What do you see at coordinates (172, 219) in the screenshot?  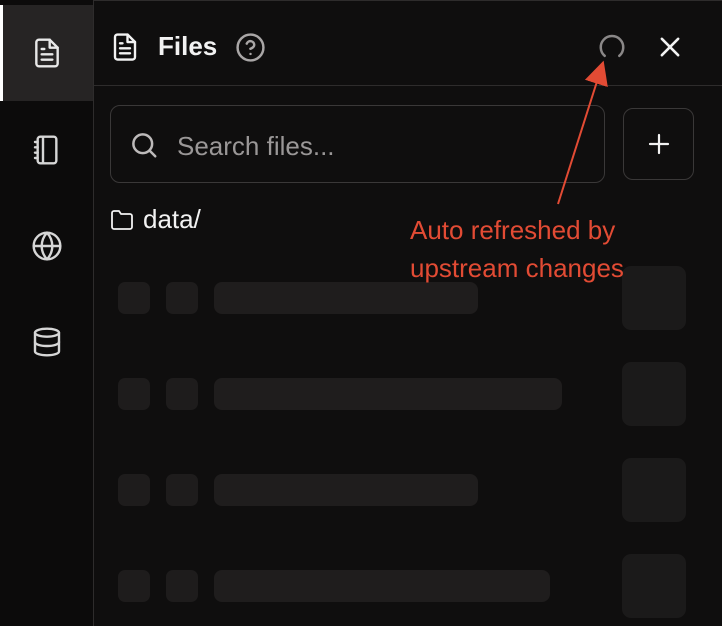 I see `folder-name: data/` at bounding box center [172, 219].